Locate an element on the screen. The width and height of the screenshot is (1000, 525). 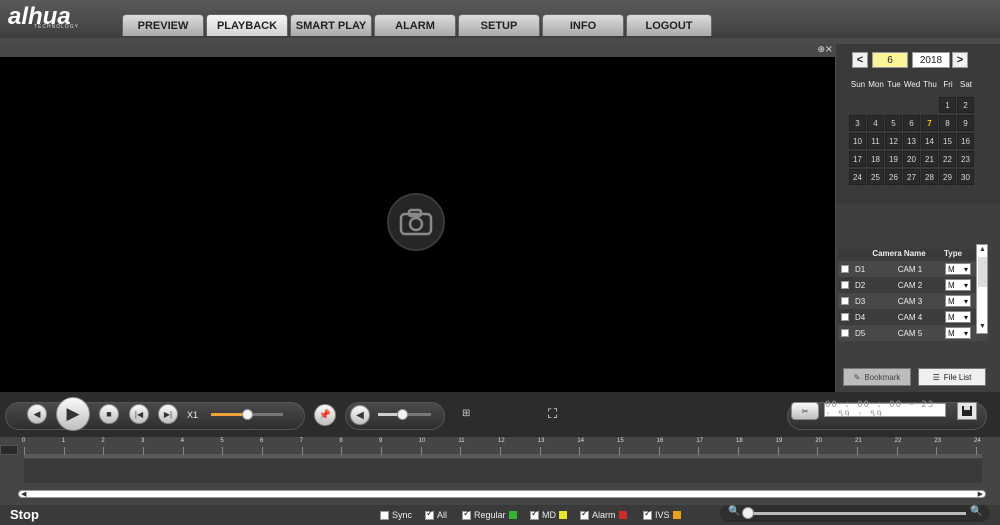
previous-frame-button: |◀ is located at coordinates (139, 414).